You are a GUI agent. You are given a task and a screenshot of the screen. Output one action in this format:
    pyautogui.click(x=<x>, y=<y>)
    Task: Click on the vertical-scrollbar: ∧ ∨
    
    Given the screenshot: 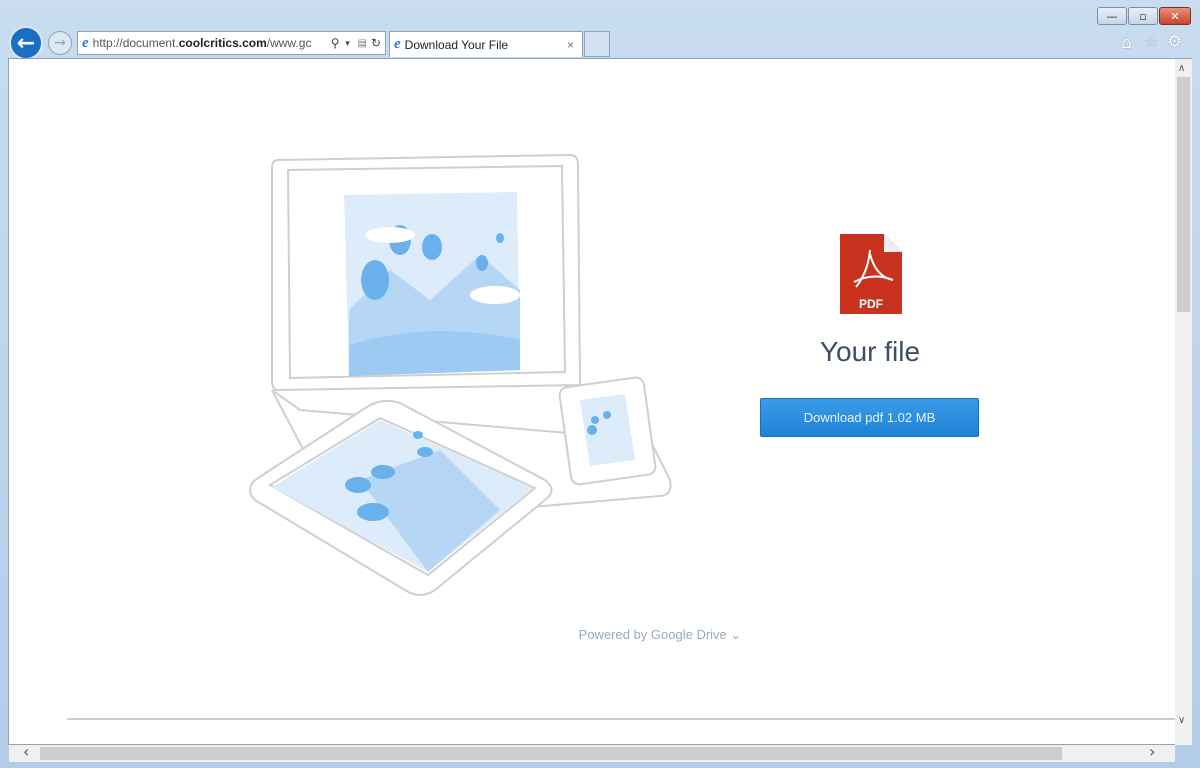 What is the action you would take?
    pyautogui.click(x=1183, y=402)
    